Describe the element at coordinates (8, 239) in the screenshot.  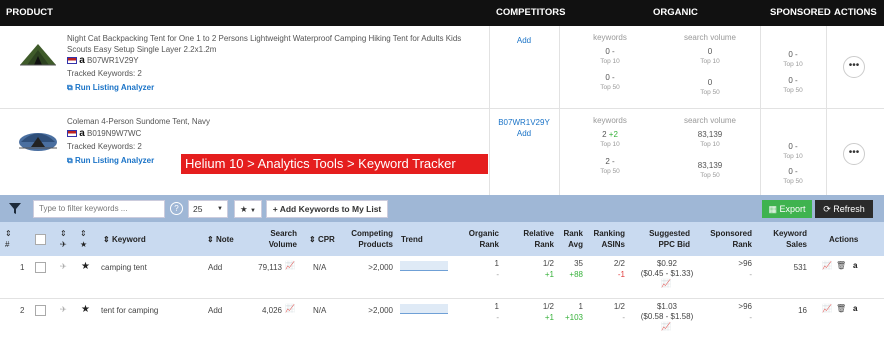
I see `col-num: ⇕ #` at that location.